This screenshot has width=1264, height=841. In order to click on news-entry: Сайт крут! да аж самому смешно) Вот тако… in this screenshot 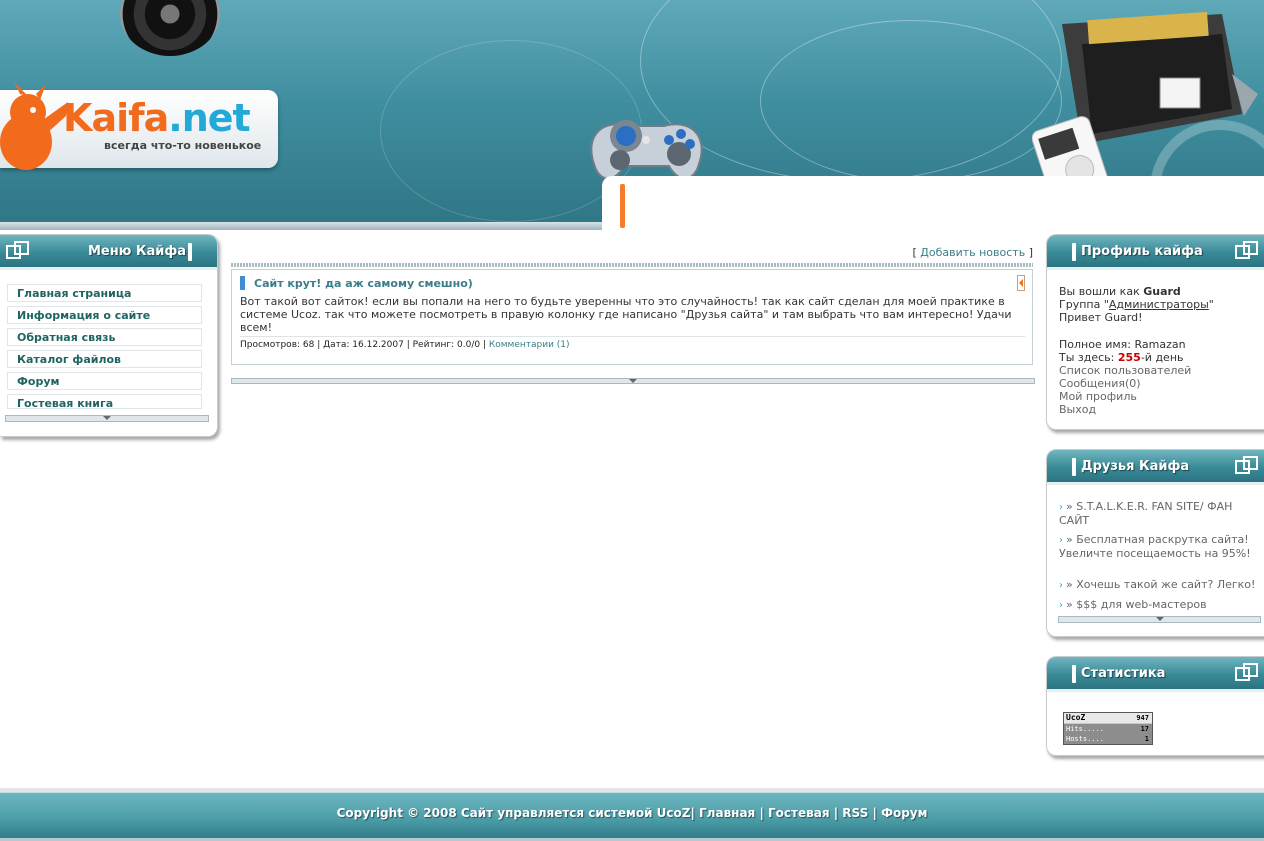, I will do `click(632, 317)`.